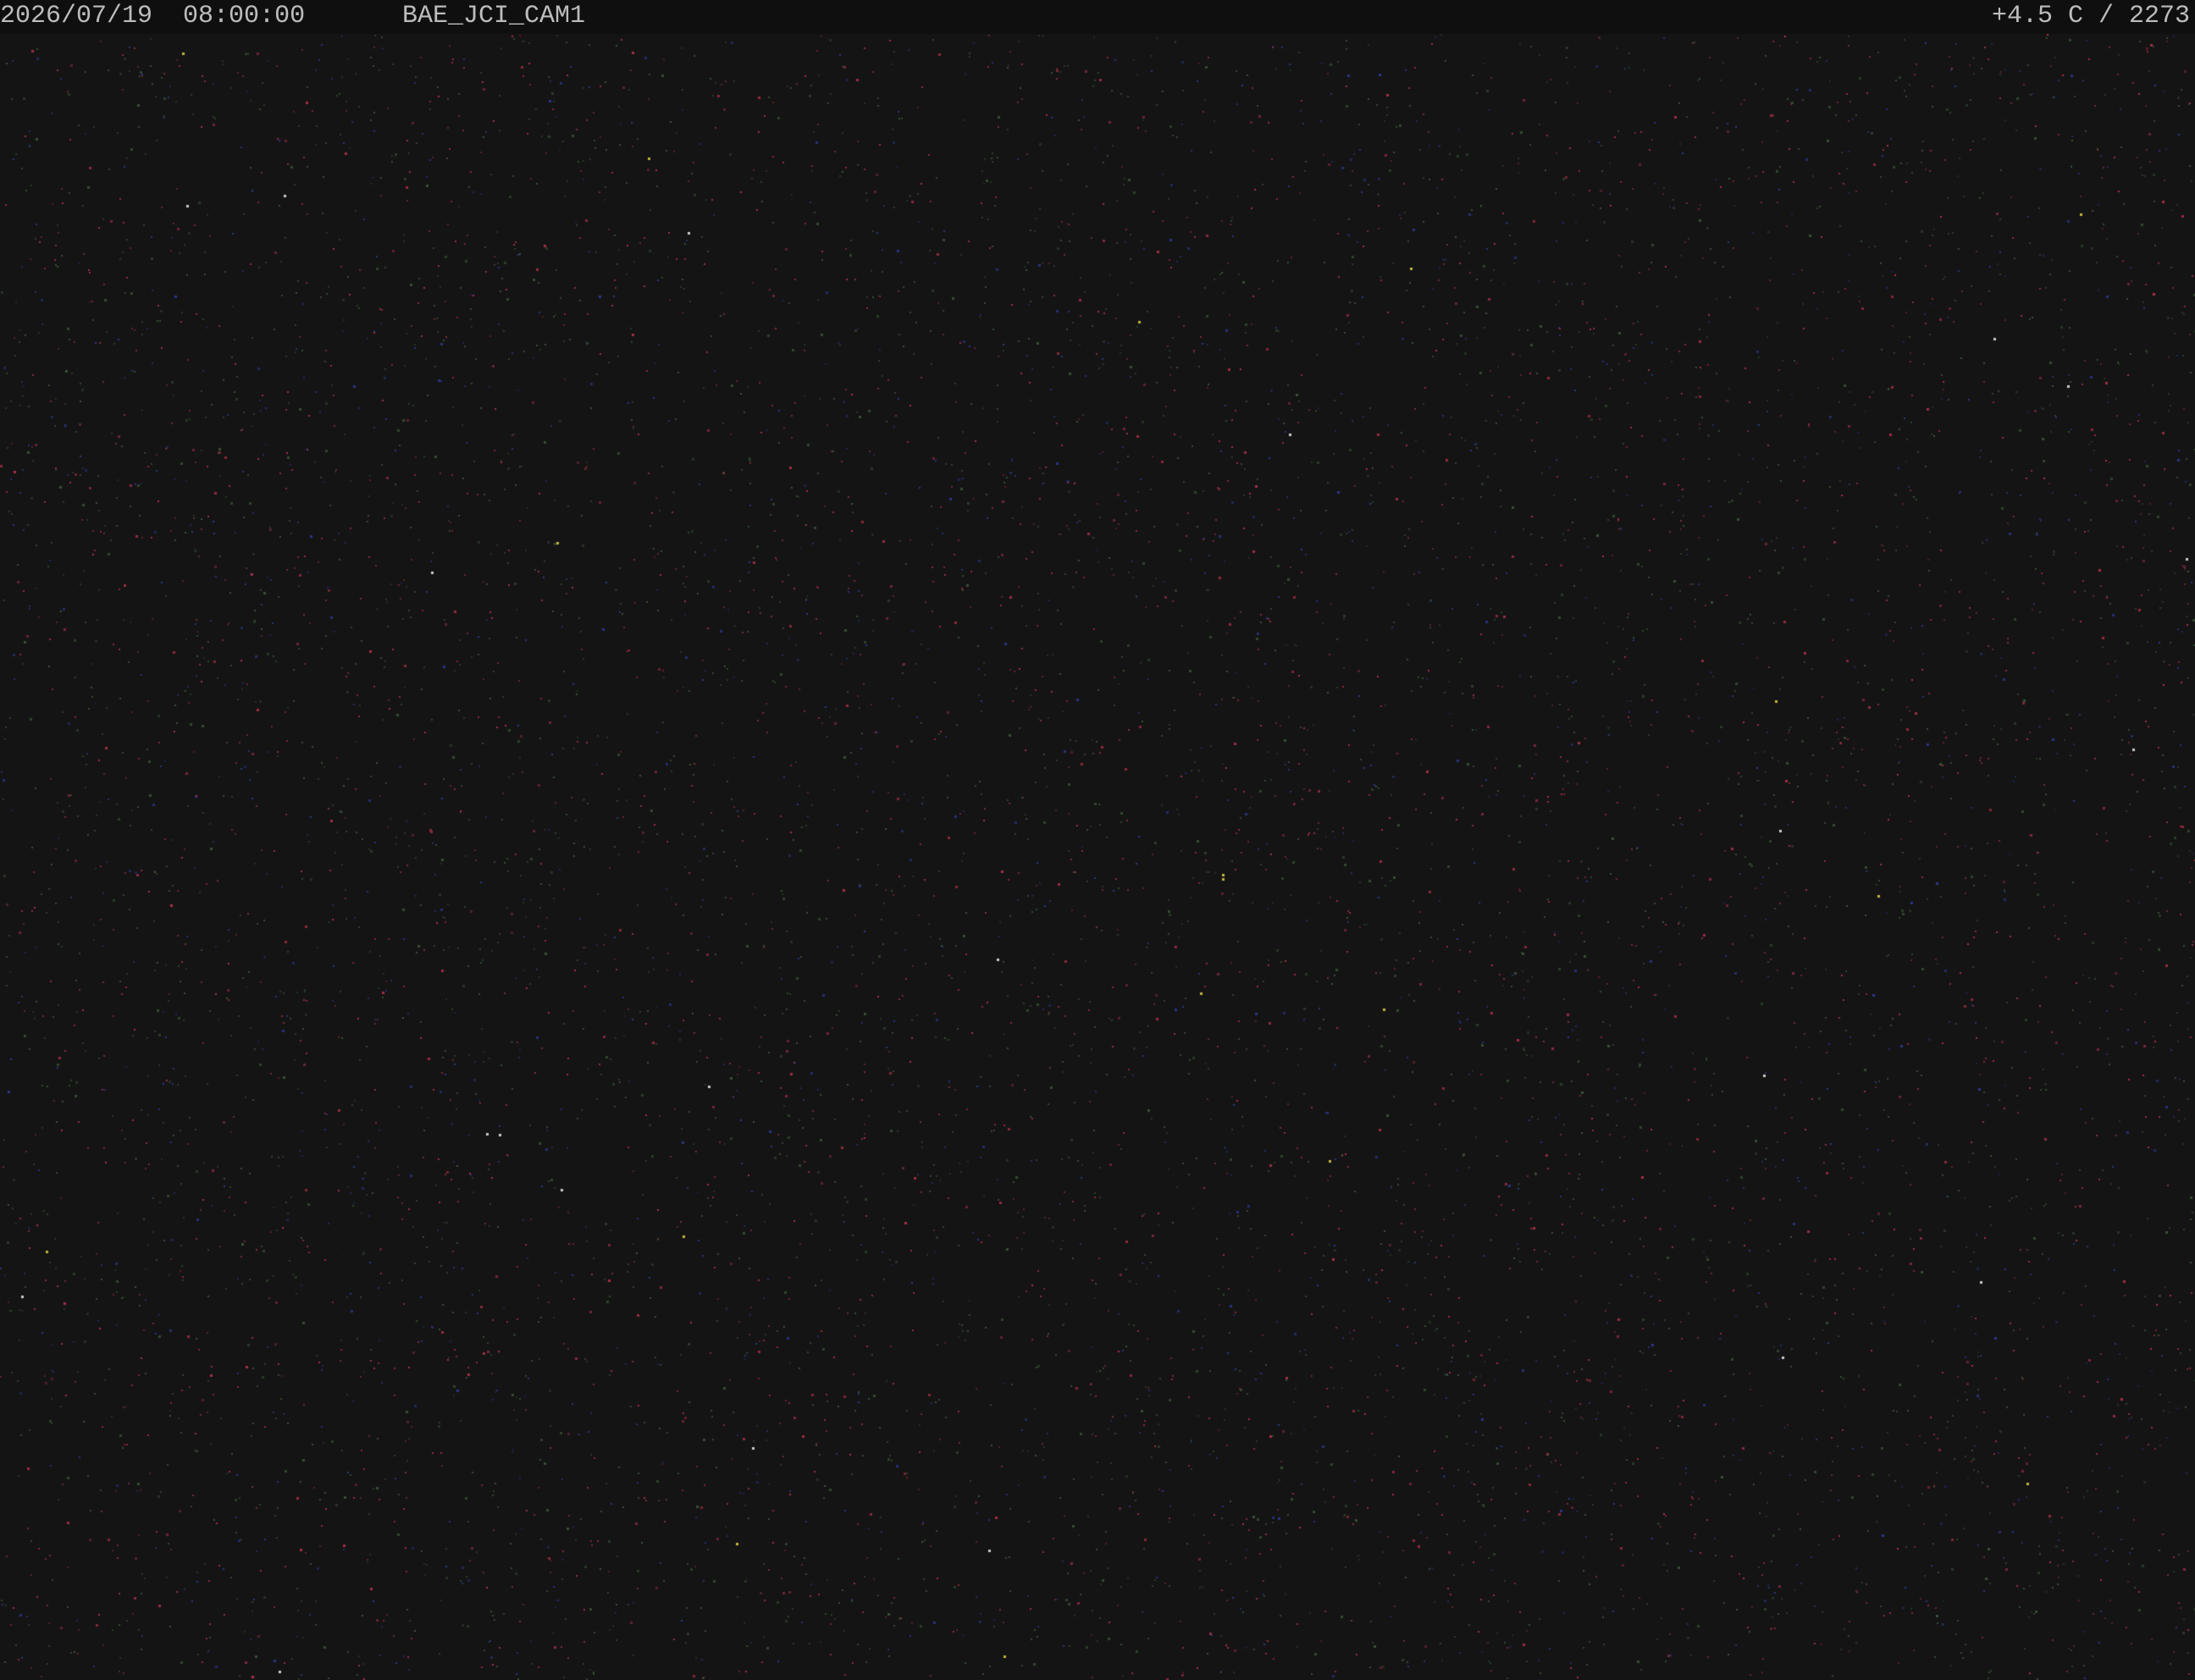  I want to click on osd-datetime: 2026/07/19 08:00:00, so click(152, 17).